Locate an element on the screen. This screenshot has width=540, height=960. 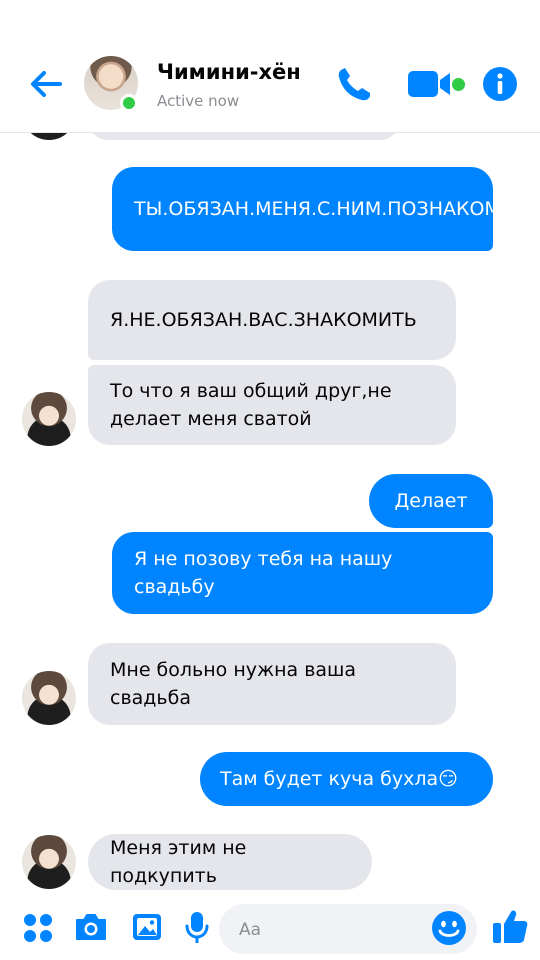
online-indicator is located at coordinates (129, 103).